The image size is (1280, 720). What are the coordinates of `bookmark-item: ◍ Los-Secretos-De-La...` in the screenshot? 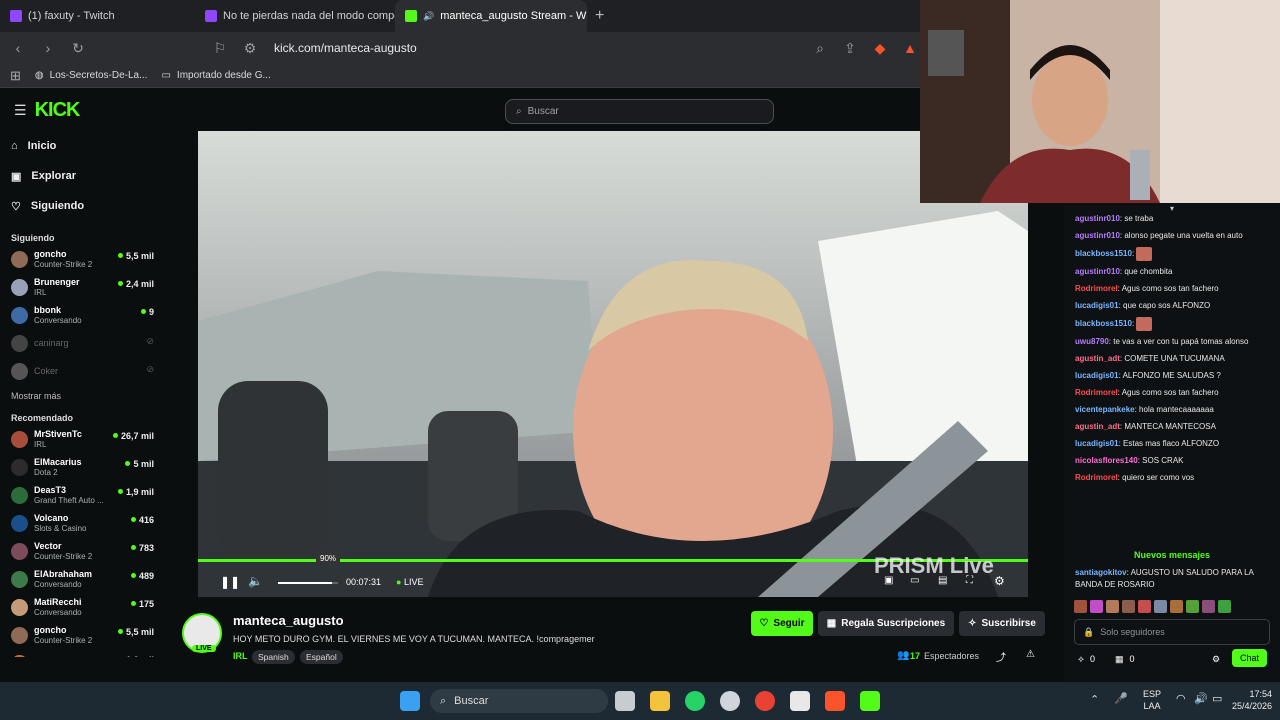 It's located at (91, 75).